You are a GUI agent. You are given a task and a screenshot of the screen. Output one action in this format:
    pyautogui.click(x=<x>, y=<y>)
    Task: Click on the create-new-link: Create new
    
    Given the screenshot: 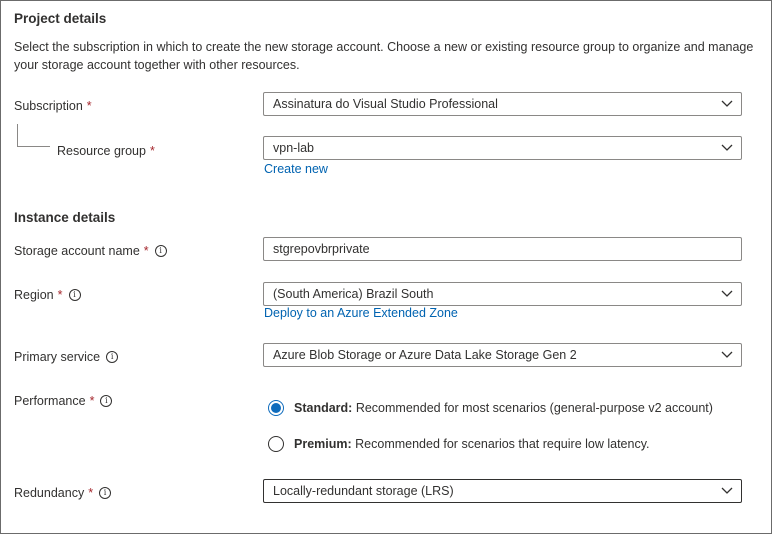 What is the action you would take?
    pyautogui.click(x=296, y=169)
    